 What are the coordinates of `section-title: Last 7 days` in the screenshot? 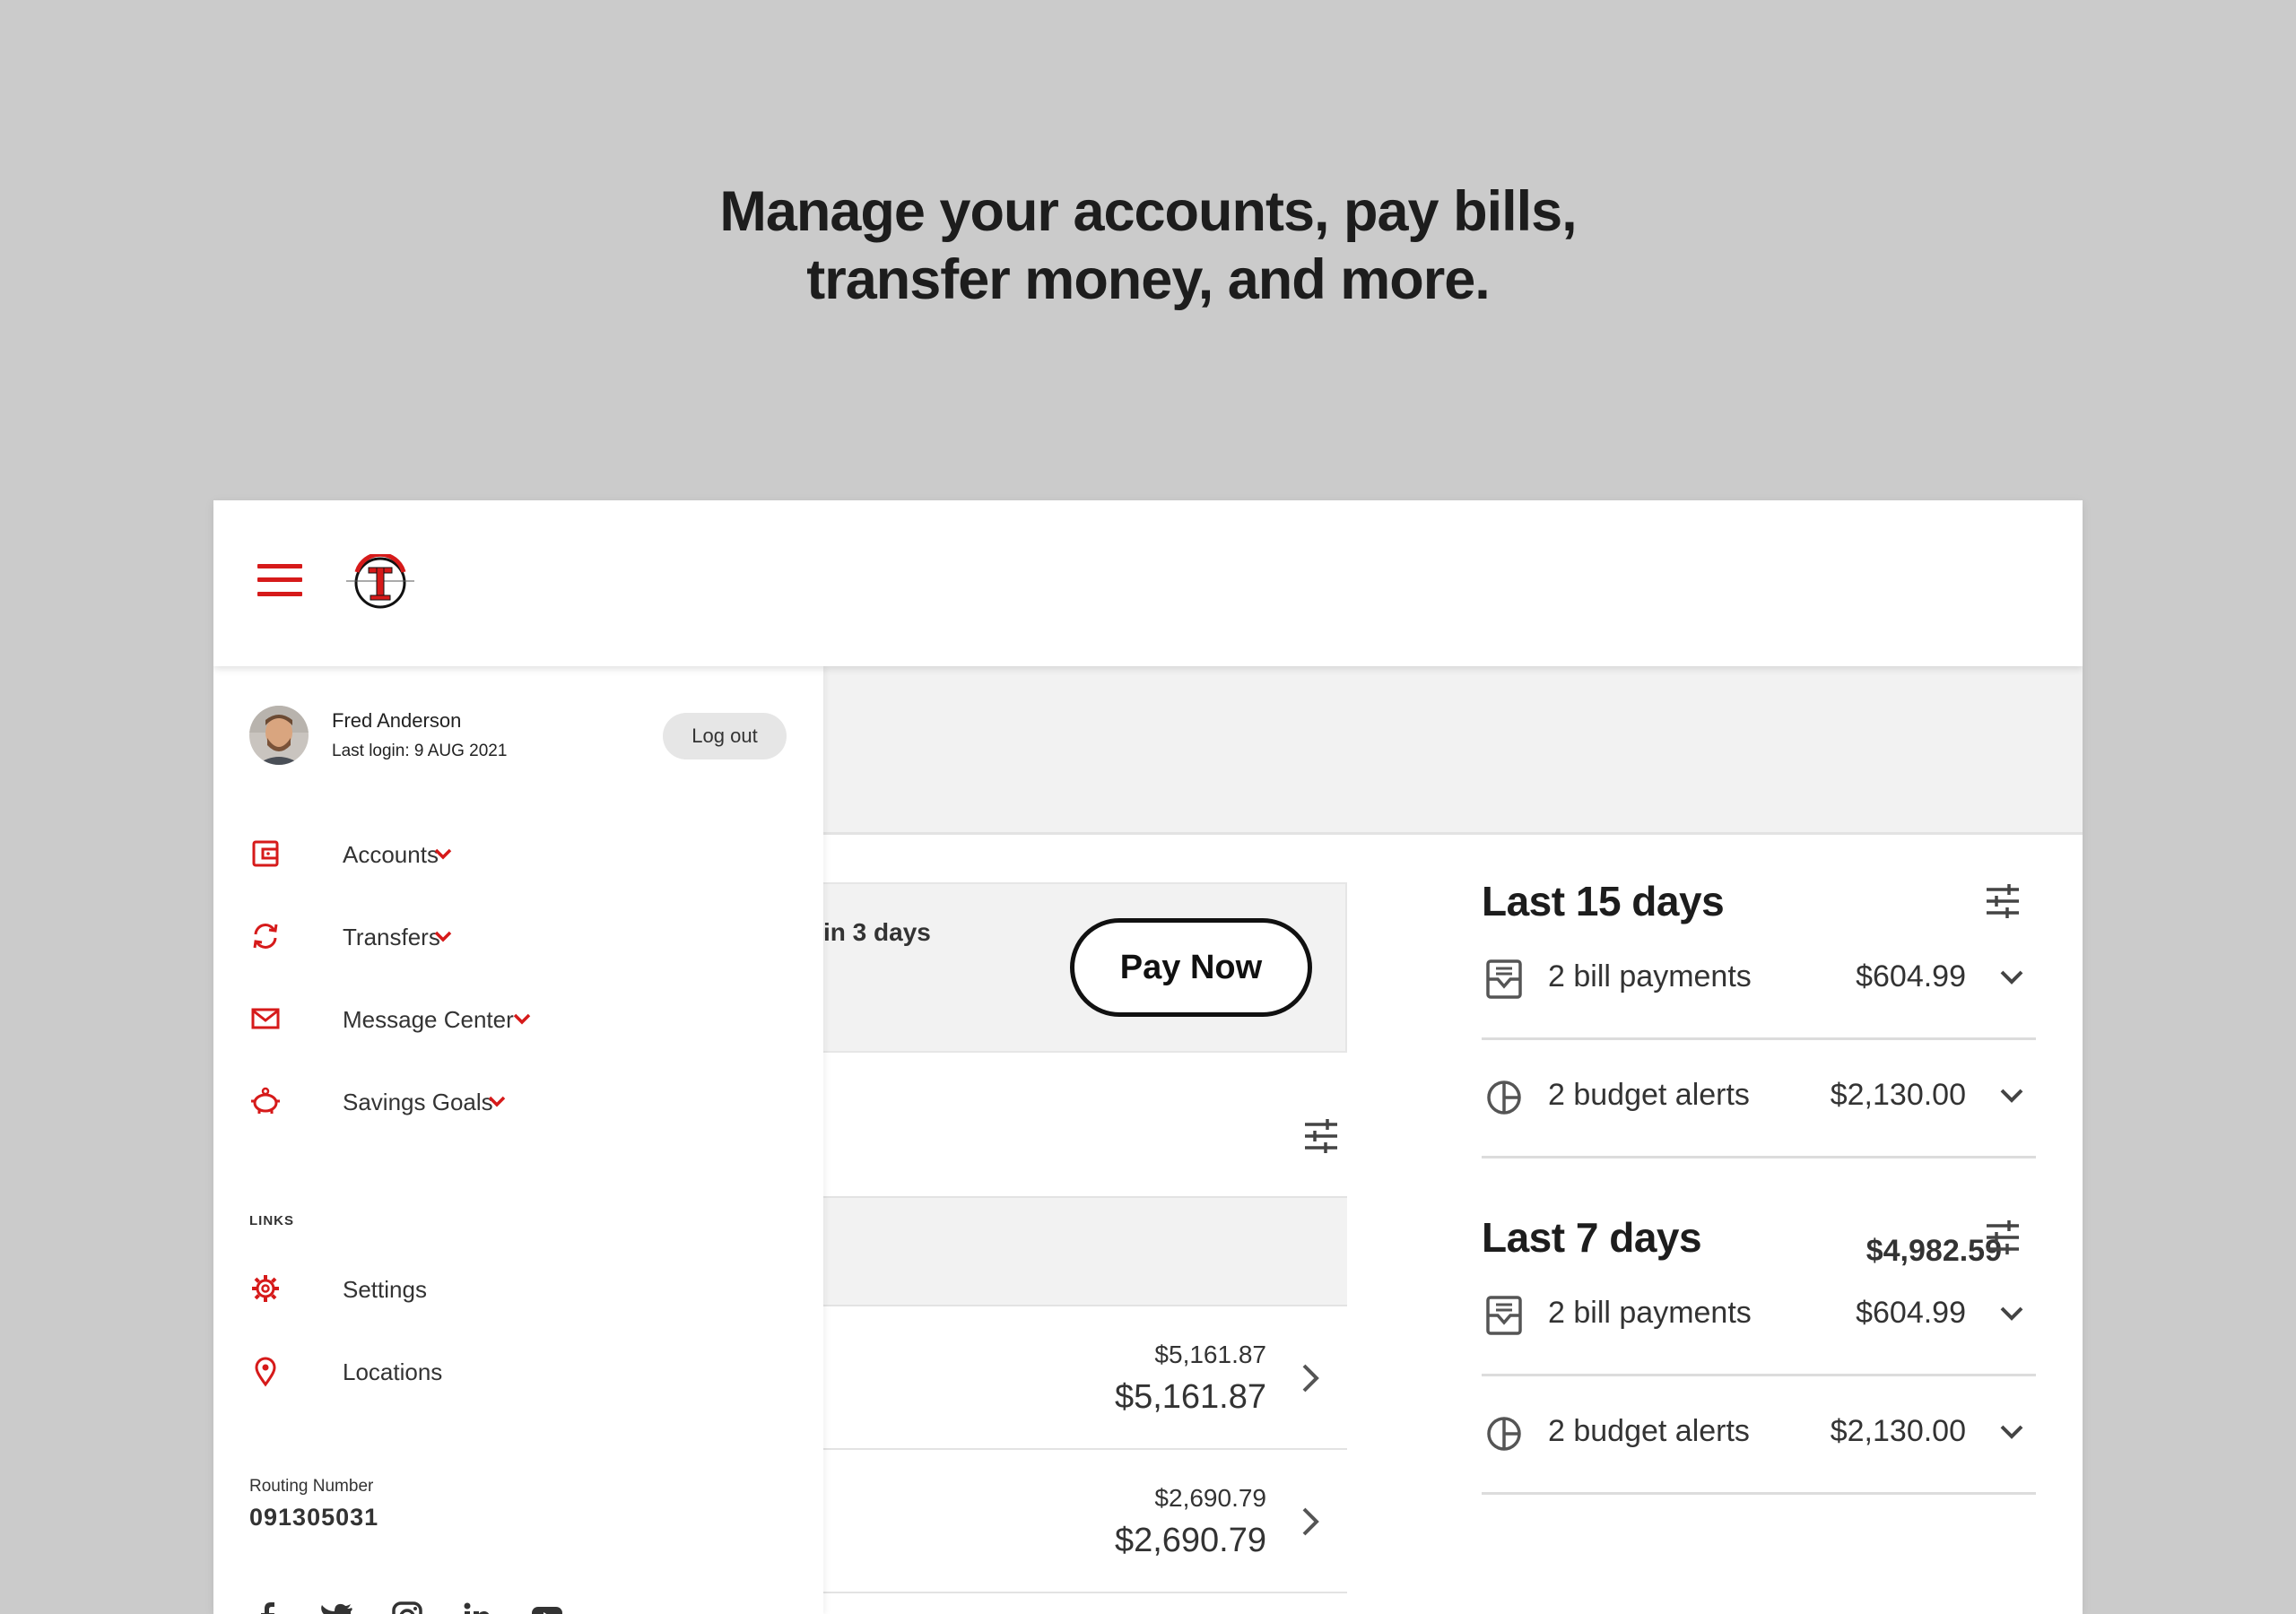 It's located at (1592, 1237).